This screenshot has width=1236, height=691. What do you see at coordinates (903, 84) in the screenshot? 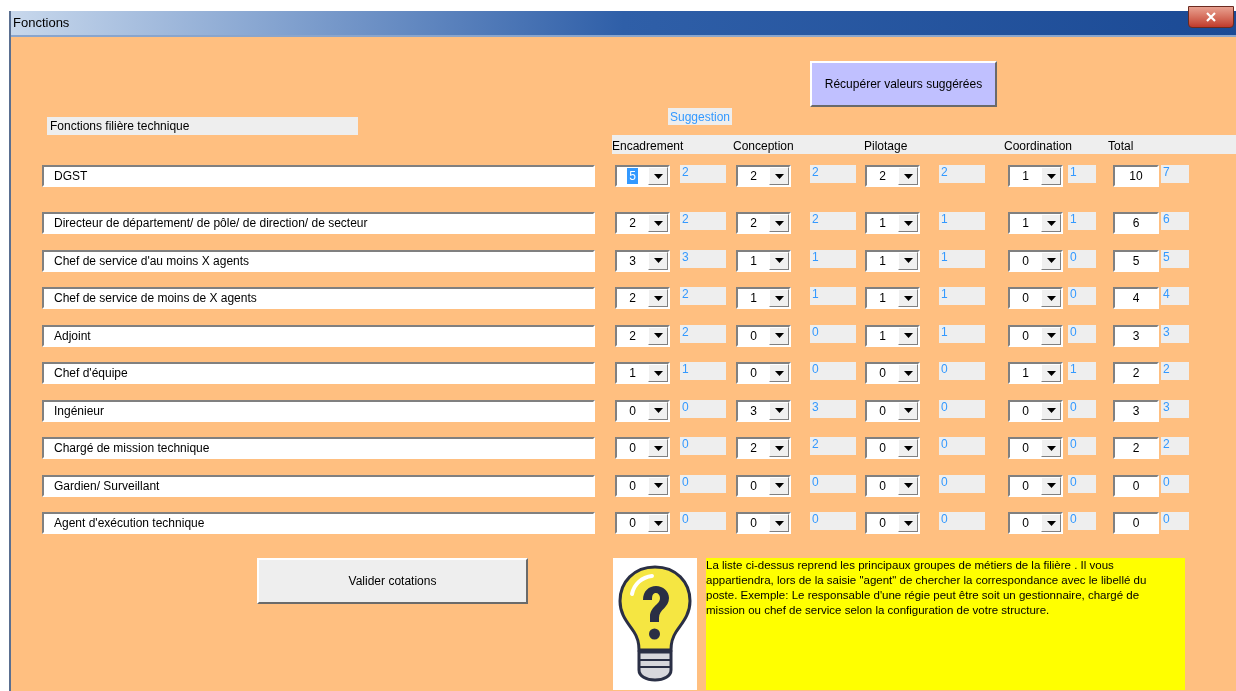
I see `suggest-values-button: Récupérer valeurs suggérées` at bounding box center [903, 84].